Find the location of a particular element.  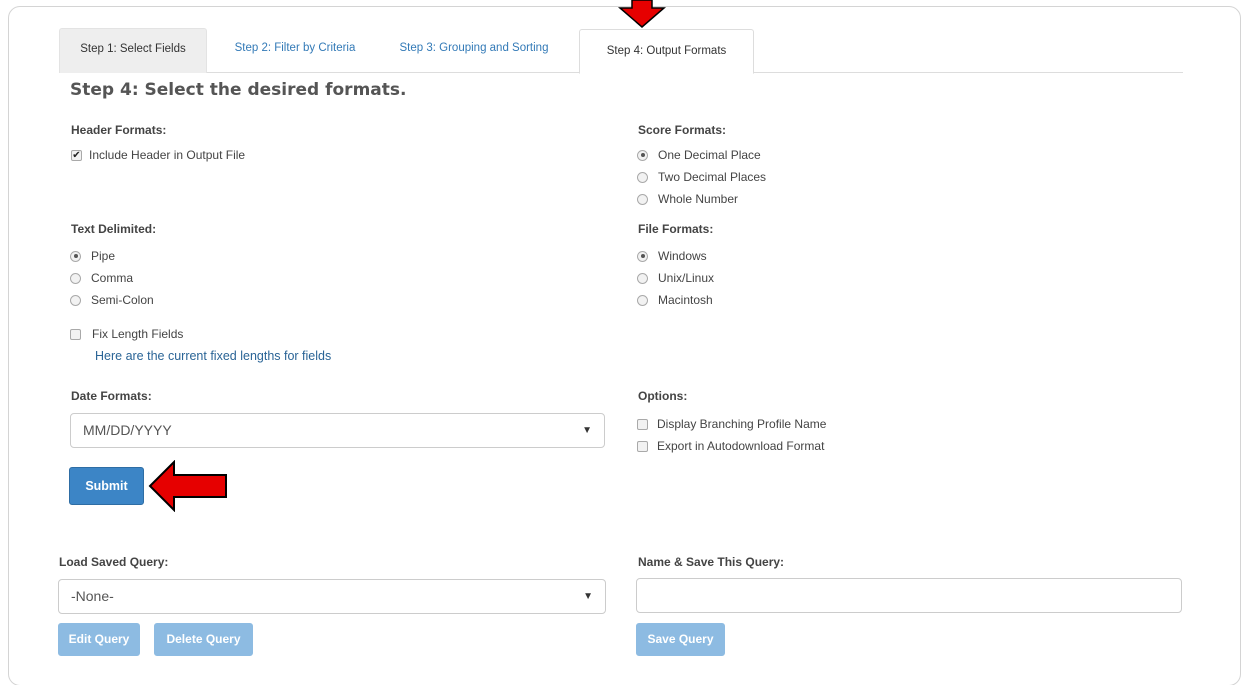

fix-length-label: Fix Length Fields is located at coordinates (138, 334).